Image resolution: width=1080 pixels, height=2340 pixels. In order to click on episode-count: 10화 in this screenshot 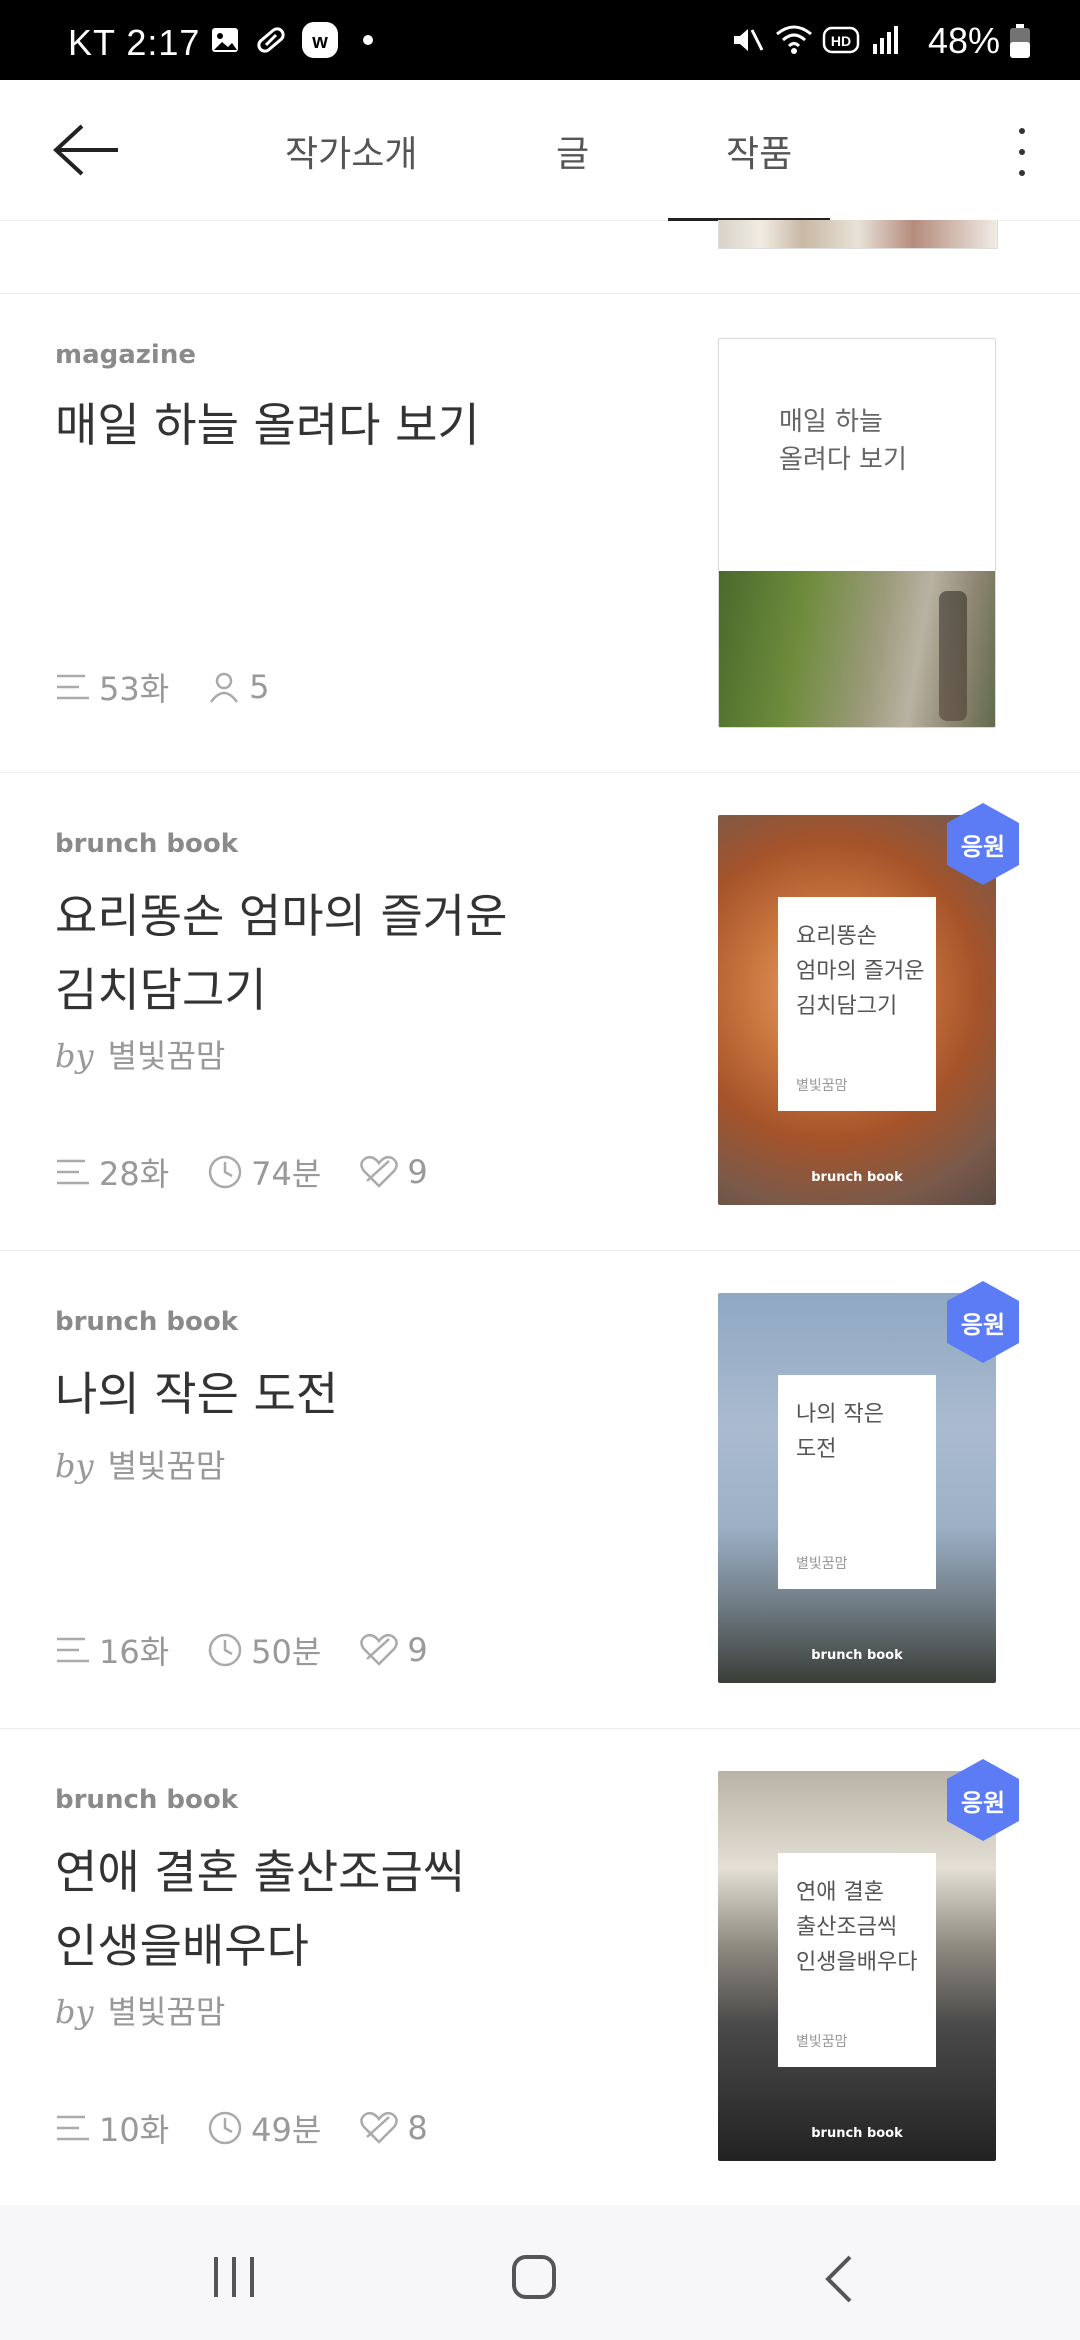, I will do `click(134, 2130)`.